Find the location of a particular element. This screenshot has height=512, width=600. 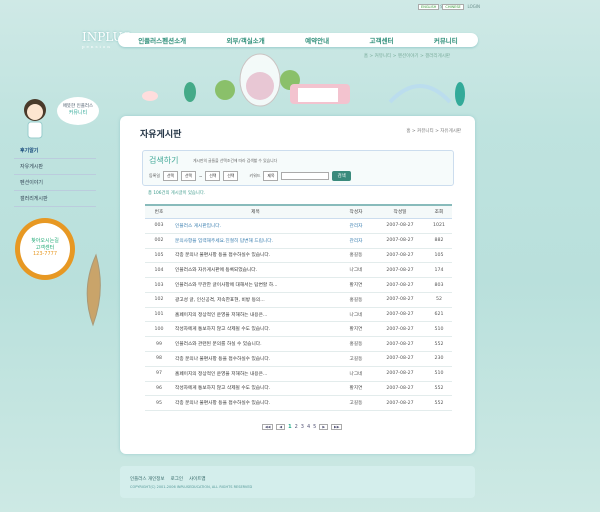

keyword-input is located at coordinates (305, 176).